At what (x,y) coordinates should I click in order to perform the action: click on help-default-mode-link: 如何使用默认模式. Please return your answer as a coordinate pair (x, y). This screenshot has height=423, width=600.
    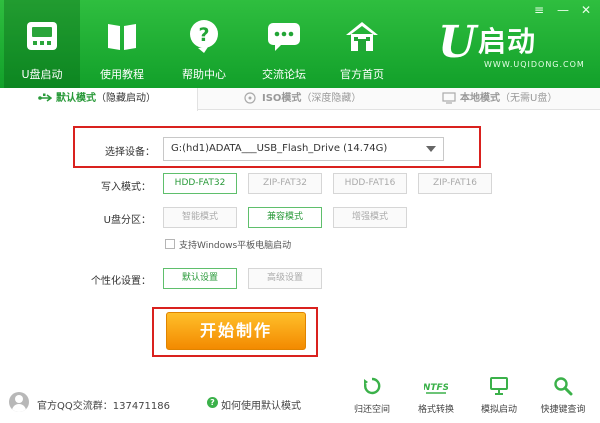
    Looking at the image, I should click on (261, 404).